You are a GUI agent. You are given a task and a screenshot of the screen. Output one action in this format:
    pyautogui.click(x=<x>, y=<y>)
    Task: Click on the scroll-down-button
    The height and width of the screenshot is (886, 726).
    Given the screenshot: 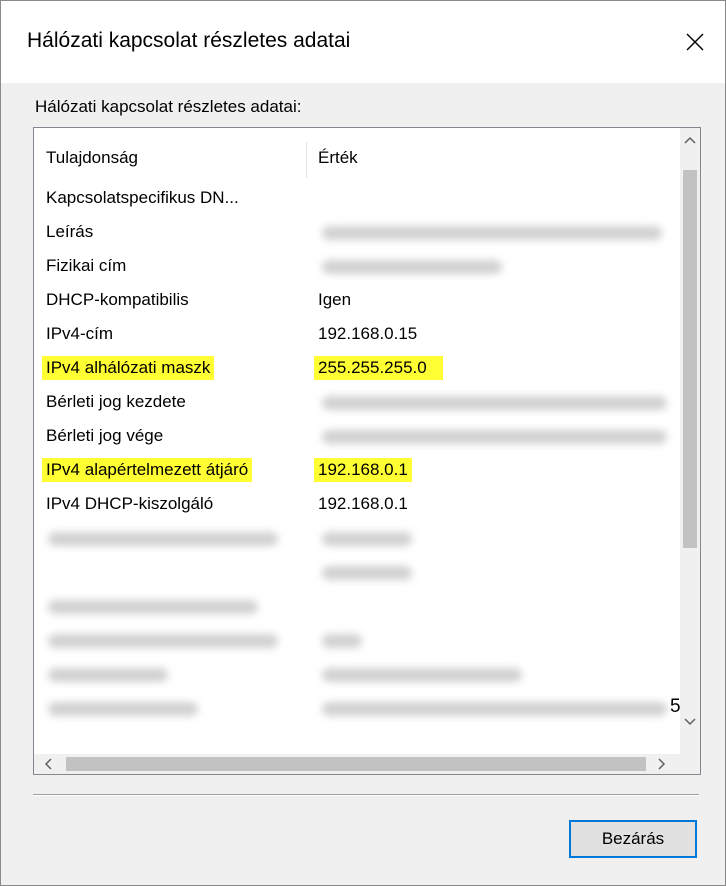 What is the action you would take?
    pyautogui.click(x=690, y=722)
    